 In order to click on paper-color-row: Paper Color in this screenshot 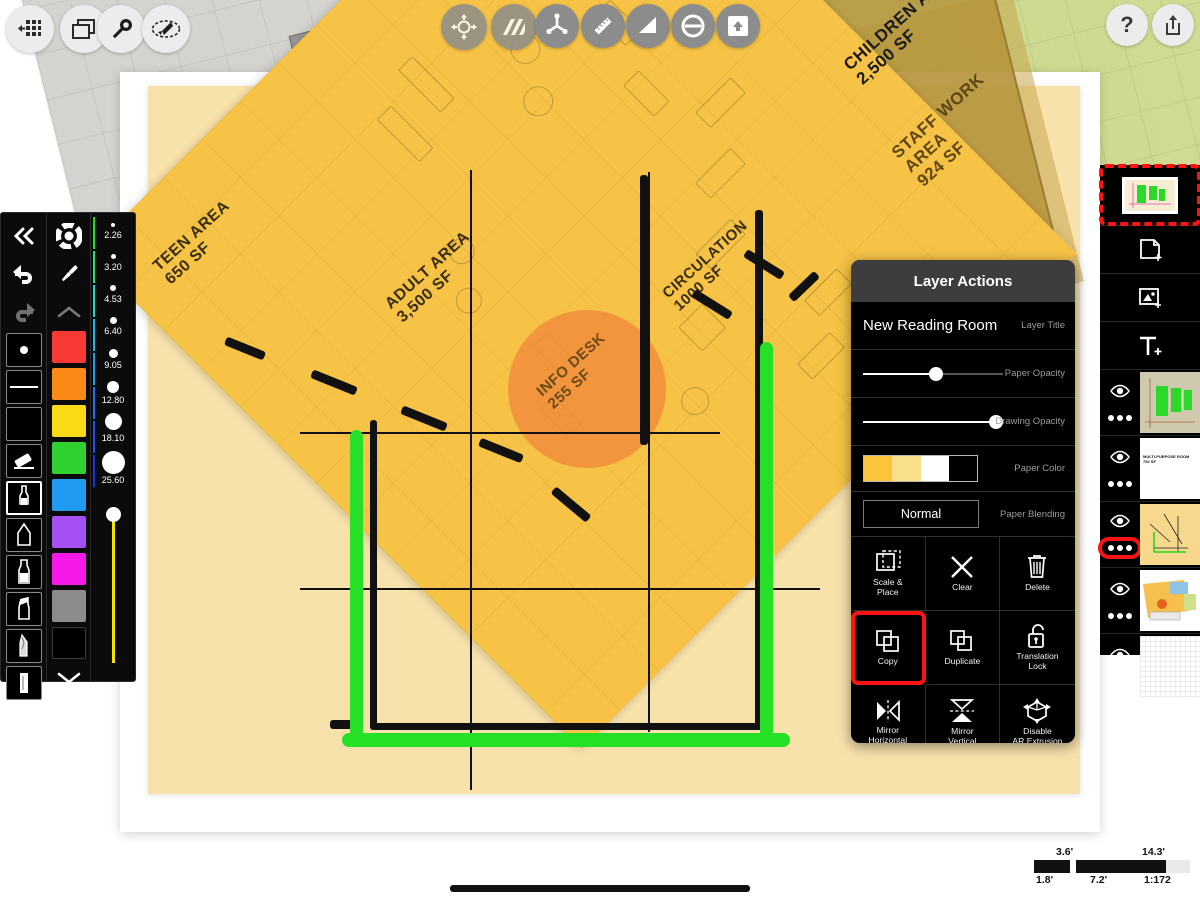, I will do `click(963, 469)`.